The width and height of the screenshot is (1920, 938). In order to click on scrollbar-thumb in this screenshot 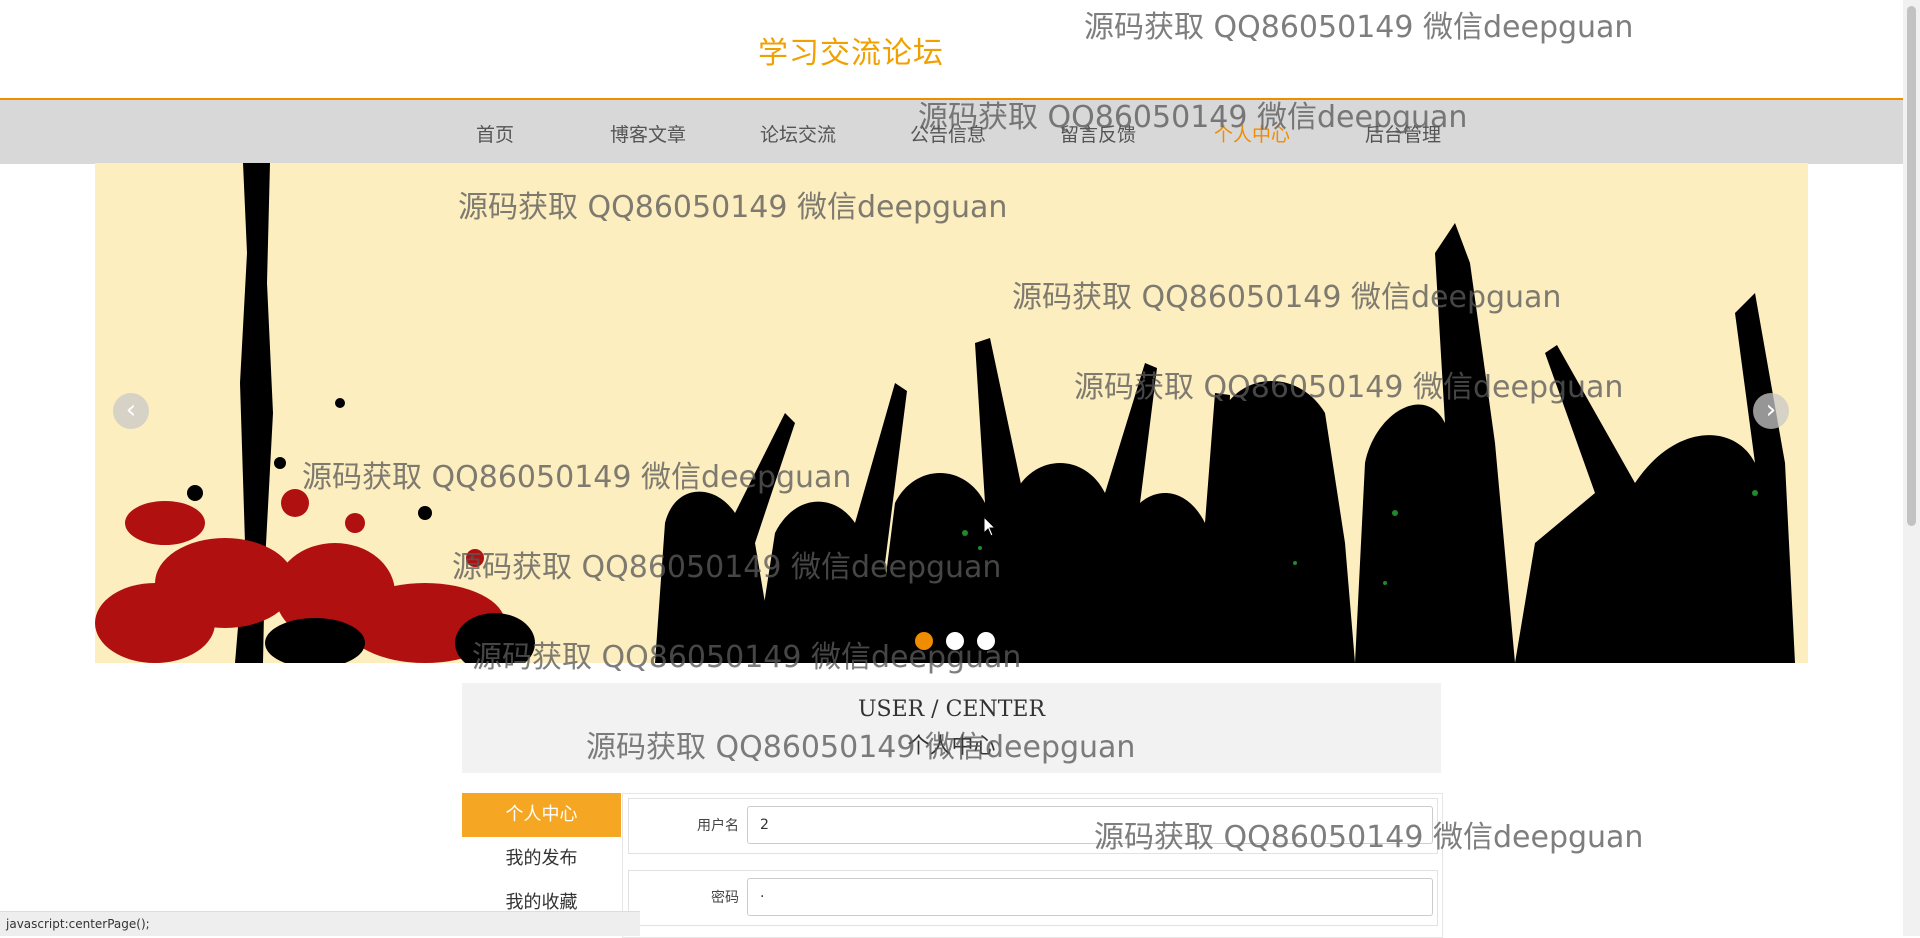, I will do `click(1911, 266)`.